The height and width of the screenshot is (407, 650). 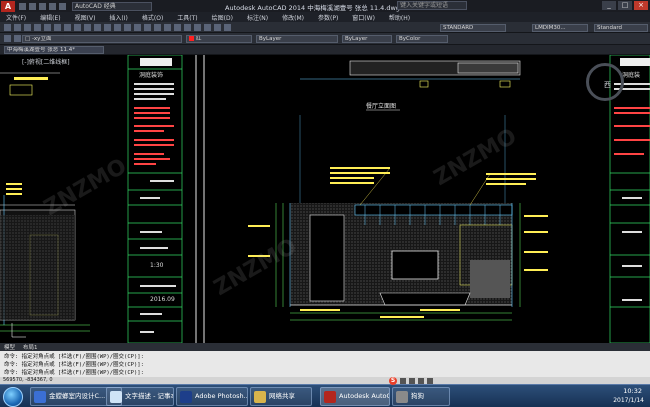 I want to click on right-title-block-text, so click(x=632, y=192).